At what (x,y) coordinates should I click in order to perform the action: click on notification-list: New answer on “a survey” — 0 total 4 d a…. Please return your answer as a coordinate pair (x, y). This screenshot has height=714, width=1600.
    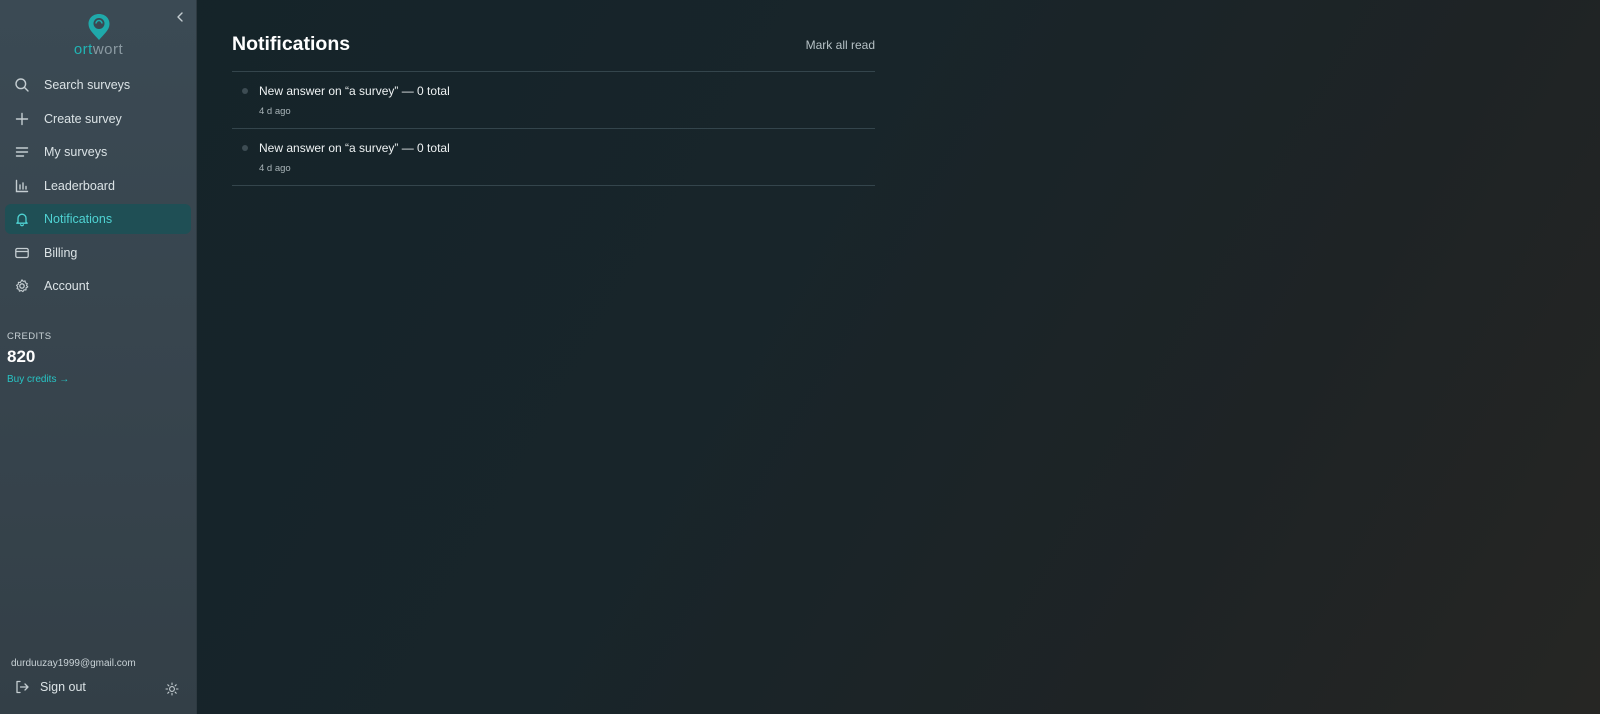
    Looking at the image, I should click on (553, 128).